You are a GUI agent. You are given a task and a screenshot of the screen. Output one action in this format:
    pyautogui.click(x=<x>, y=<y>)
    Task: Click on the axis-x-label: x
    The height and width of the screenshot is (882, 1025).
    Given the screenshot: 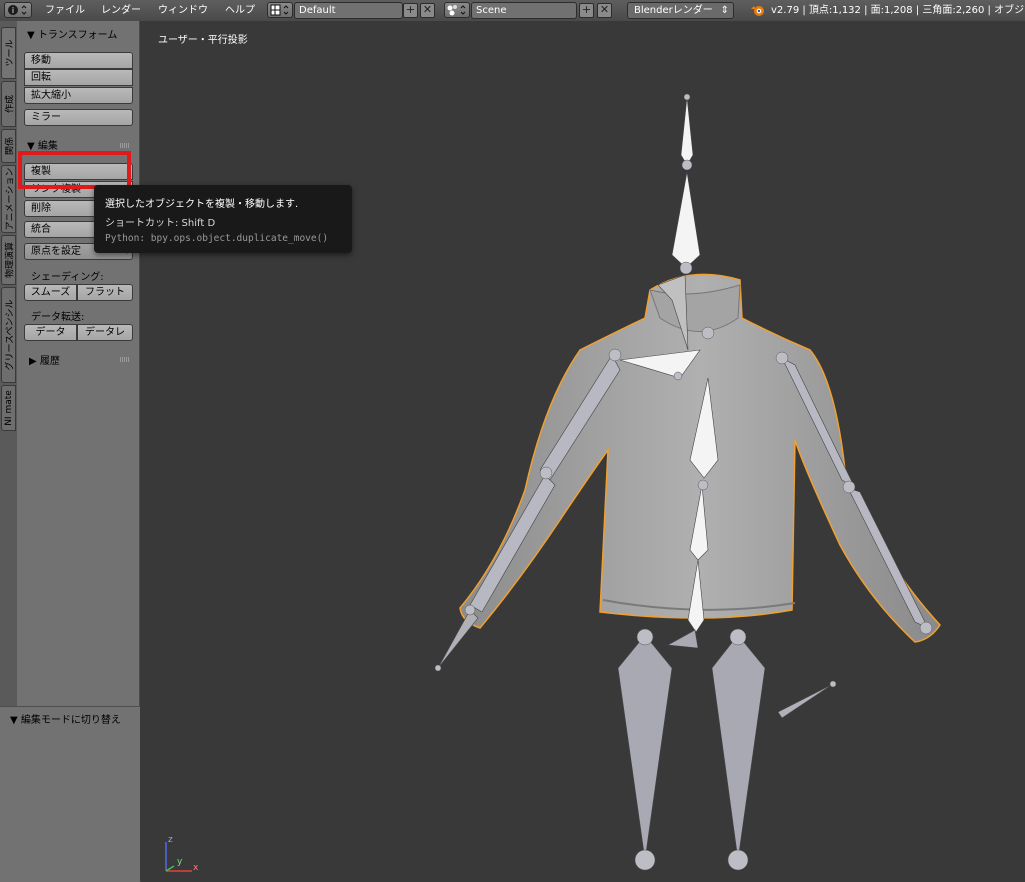 What is the action you would take?
    pyautogui.click(x=196, y=868)
    